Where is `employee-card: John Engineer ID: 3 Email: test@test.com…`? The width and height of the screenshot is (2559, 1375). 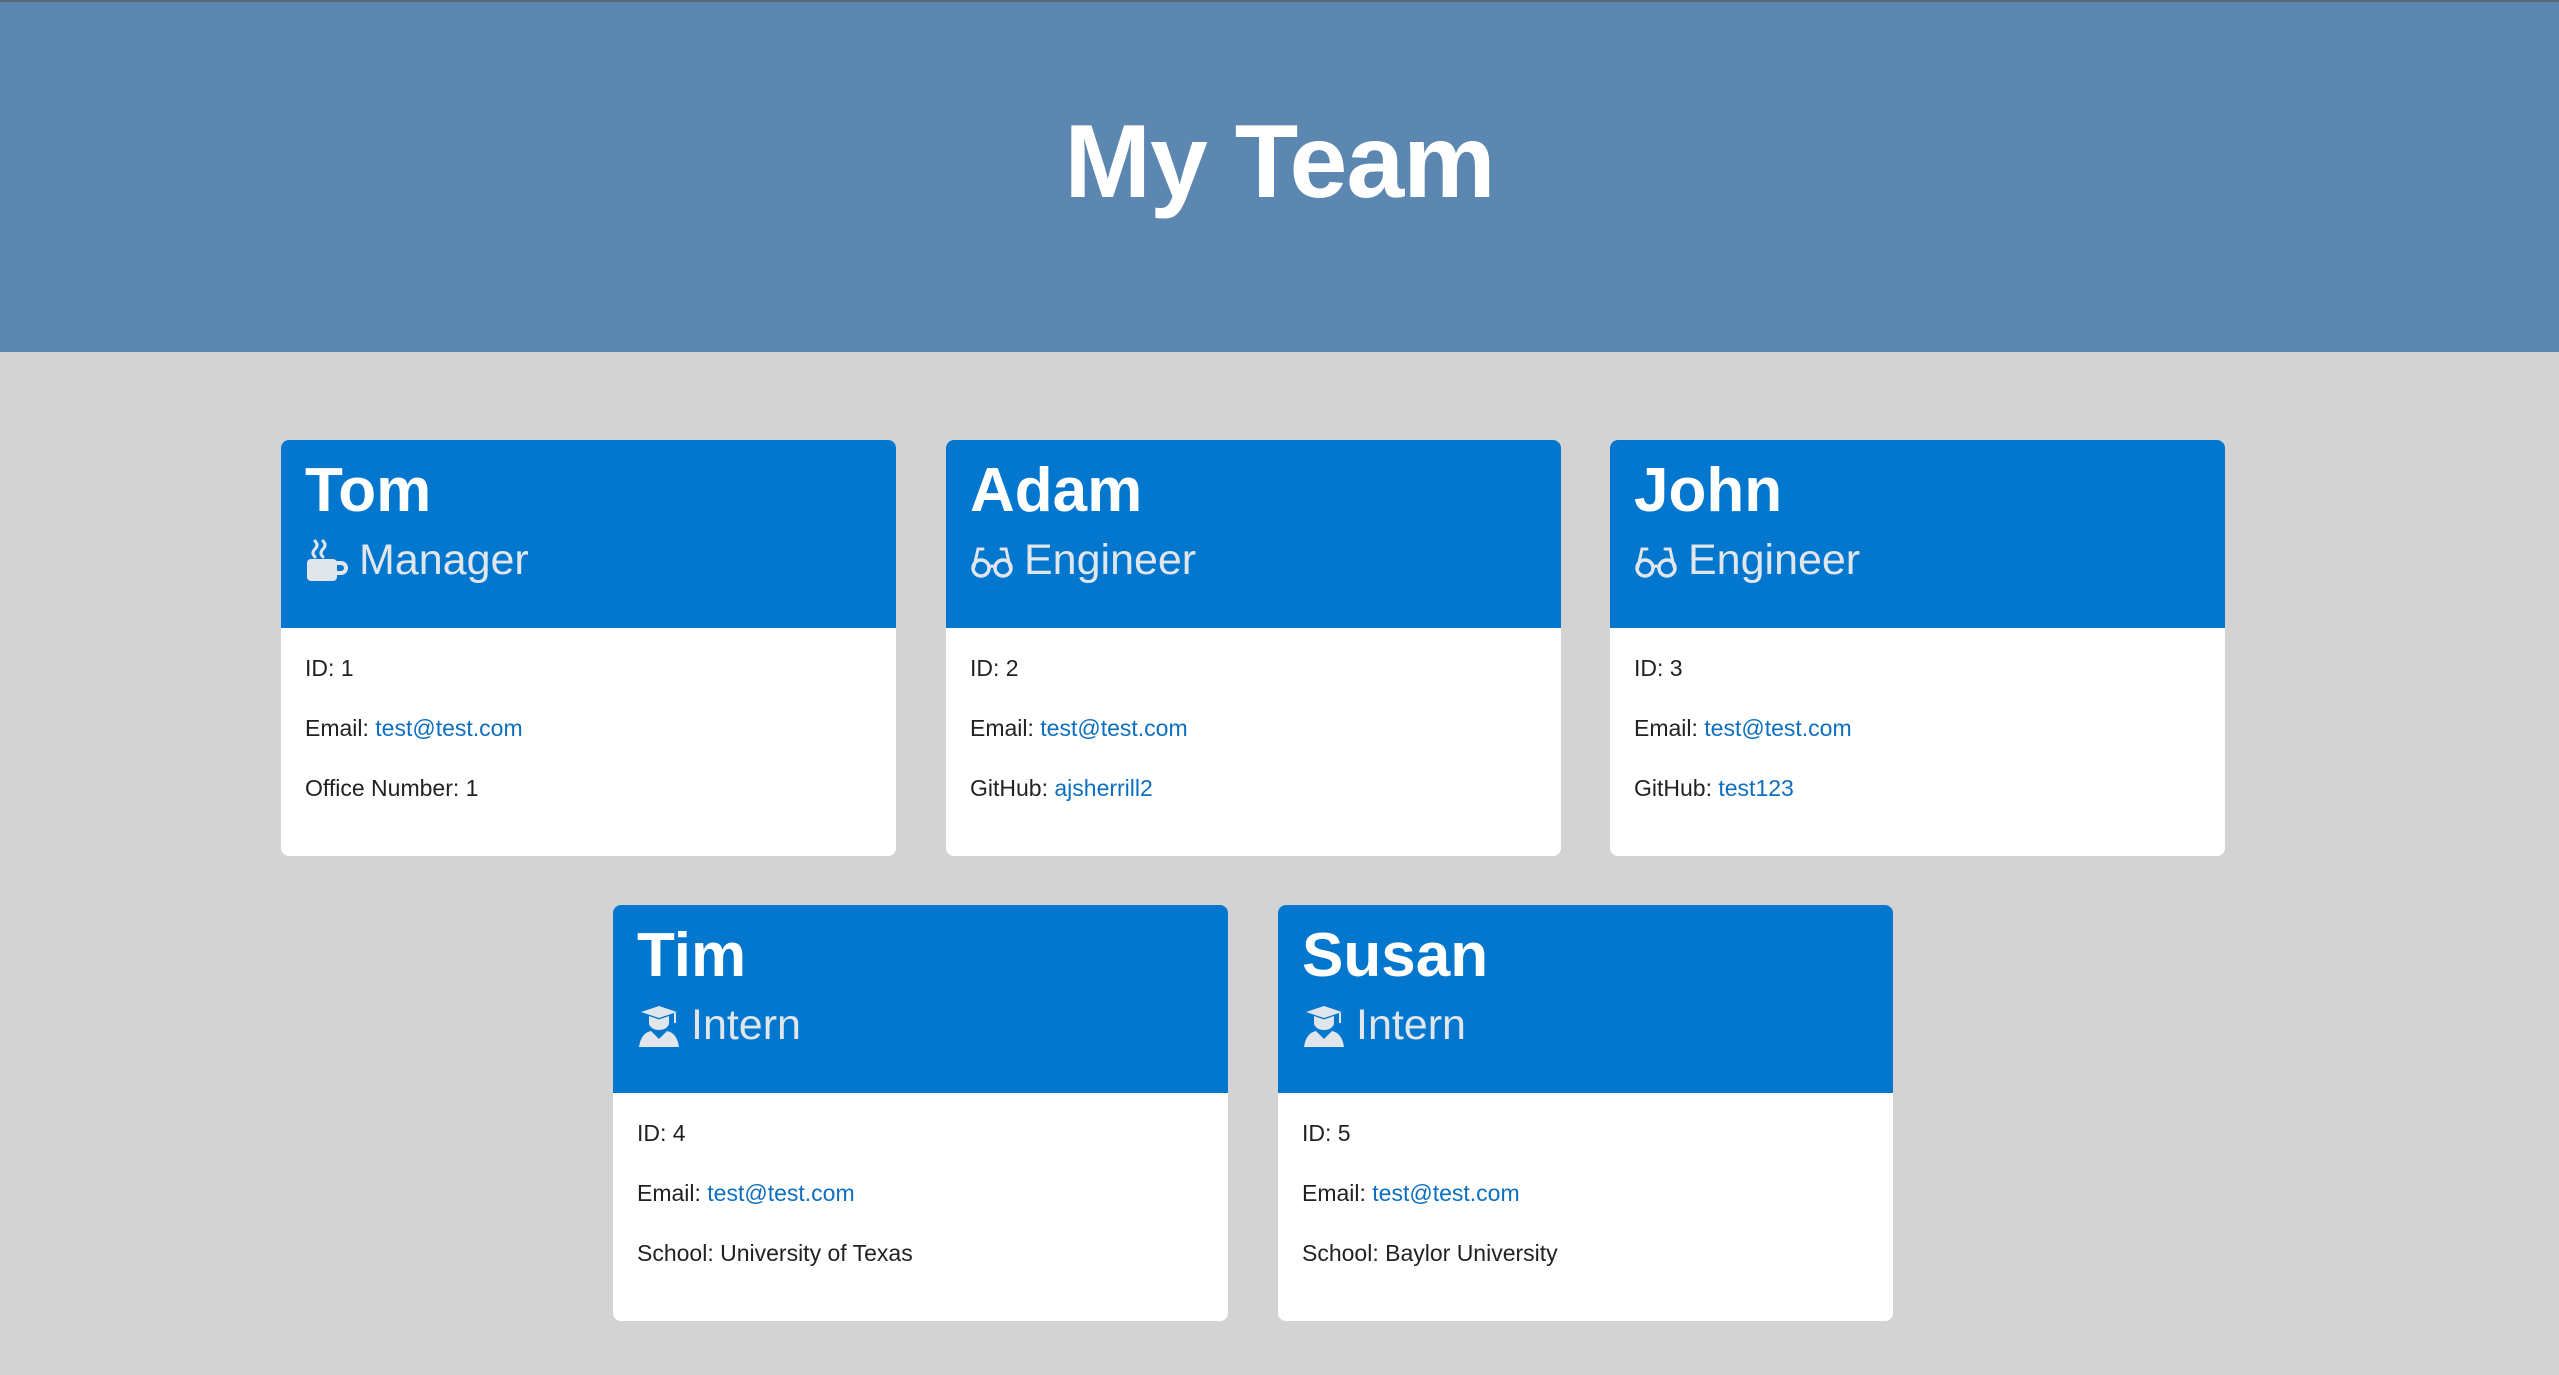
employee-card: John Engineer ID: 3 Email: test@test.com… is located at coordinates (1917, 648).